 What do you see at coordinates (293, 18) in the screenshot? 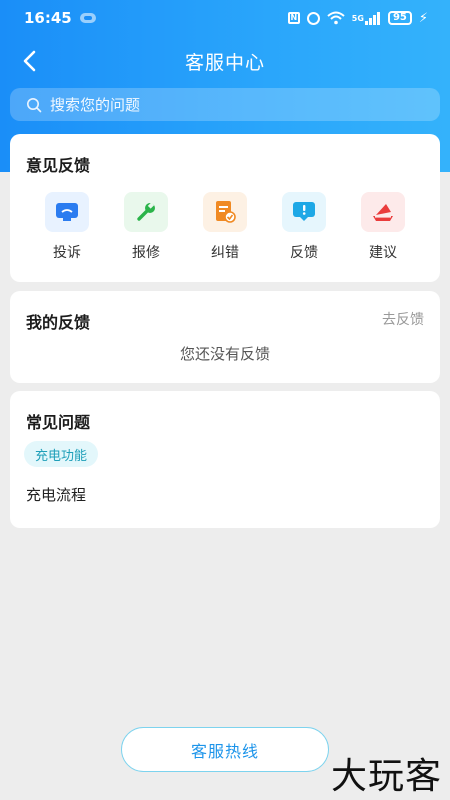
I see `nfc-icon: N` at bounding box center [293, 18].